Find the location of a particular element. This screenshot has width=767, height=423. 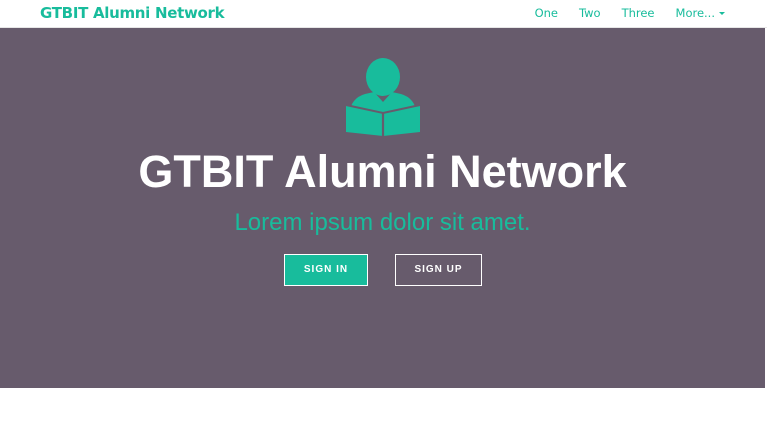

caret-down-icon is located at coordinates (722, 13).